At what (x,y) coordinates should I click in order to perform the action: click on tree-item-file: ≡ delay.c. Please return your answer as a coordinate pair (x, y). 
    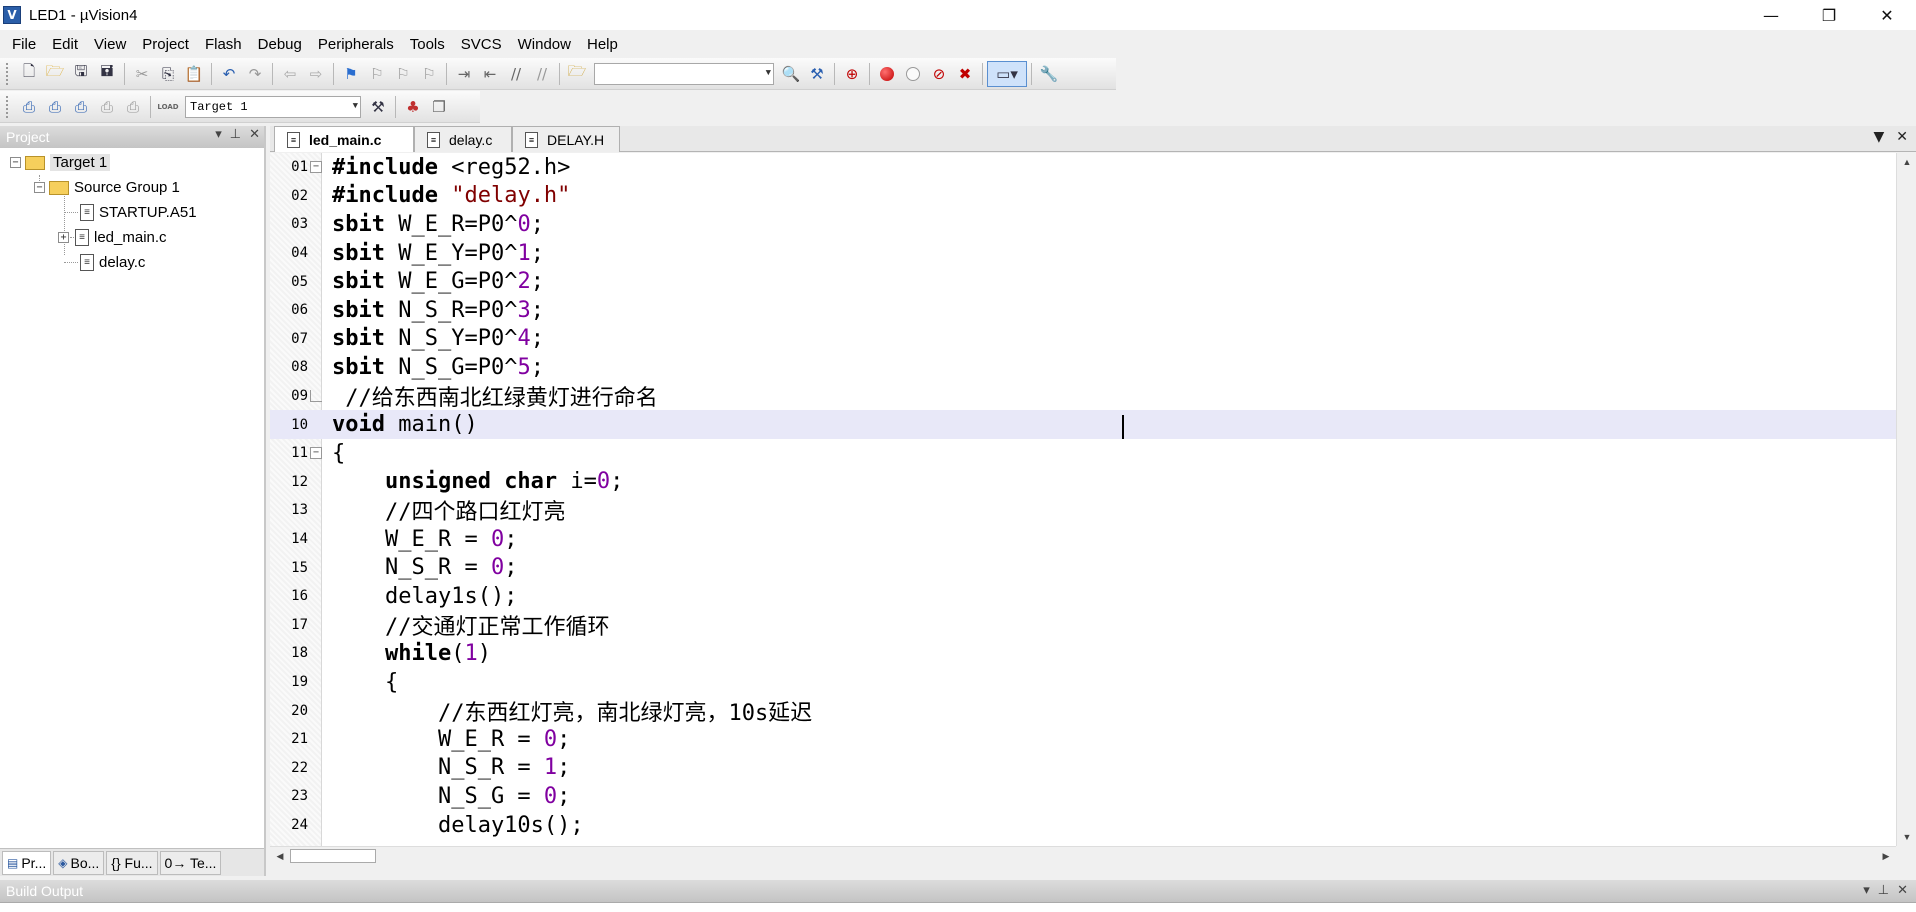
    Looking at the image, I should click on (132, 262).